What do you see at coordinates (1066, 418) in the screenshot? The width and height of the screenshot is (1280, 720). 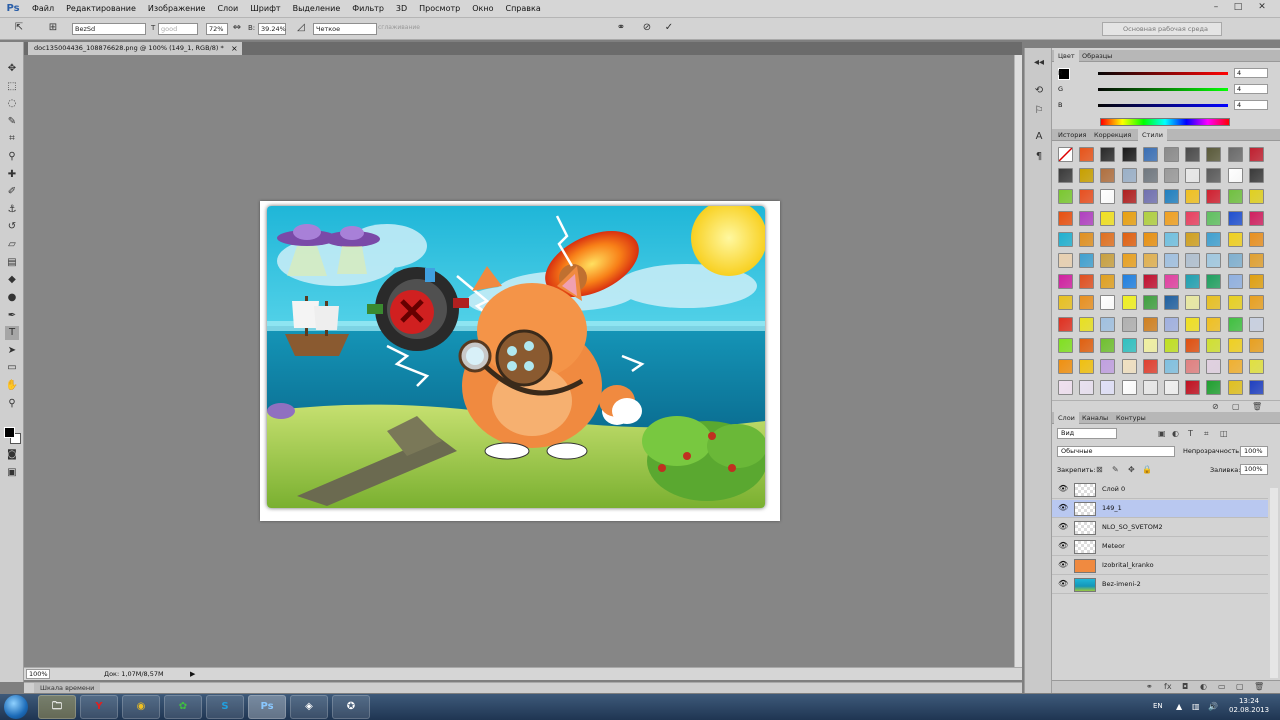 I see `tab-layers: Слои` at bounding box center [1066, 418].